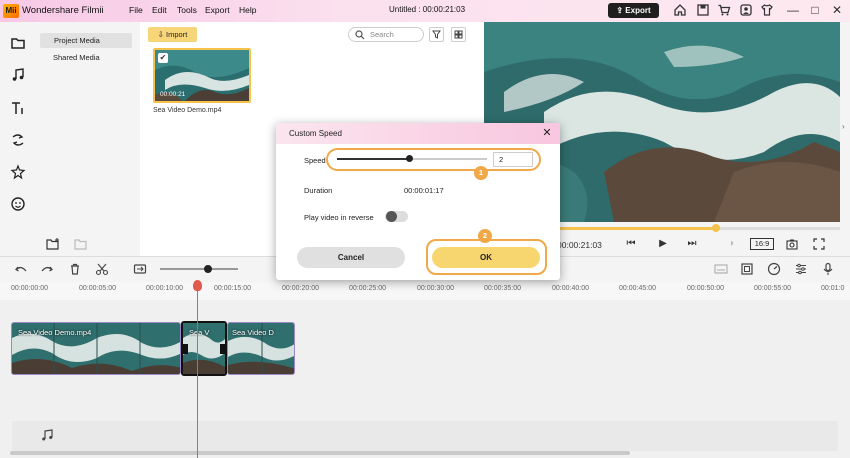  I want to click on text-icon, so click(18, 108).